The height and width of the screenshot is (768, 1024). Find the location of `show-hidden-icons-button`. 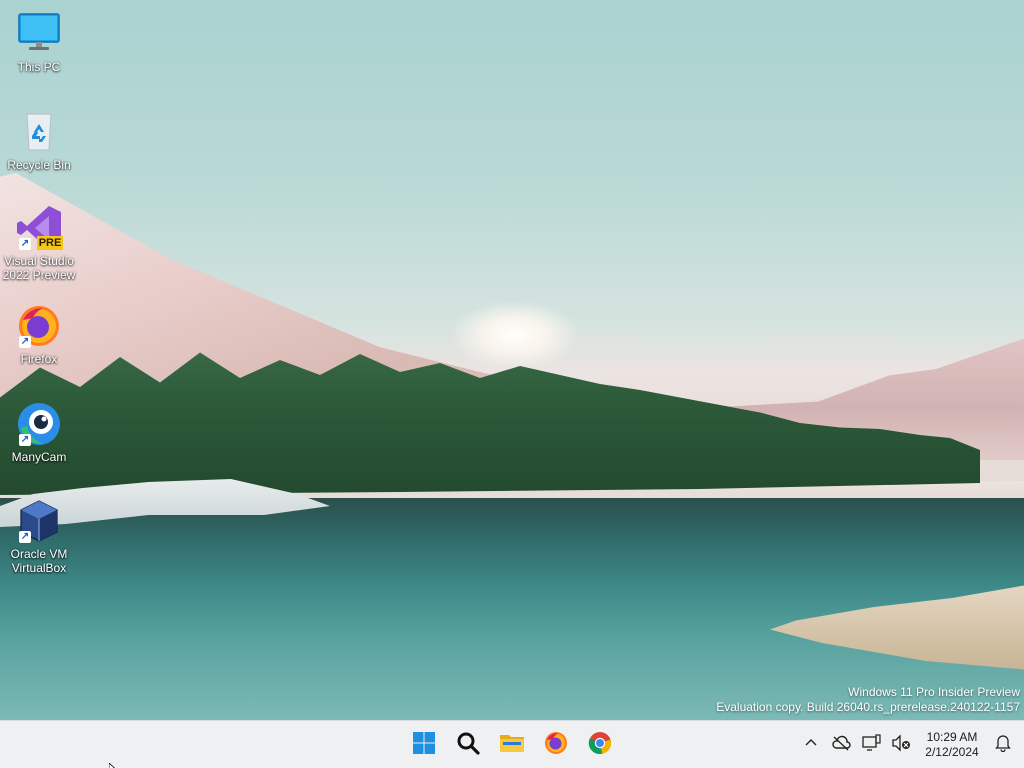

show-hidden-icons-button is located at coordinates (811, 745).